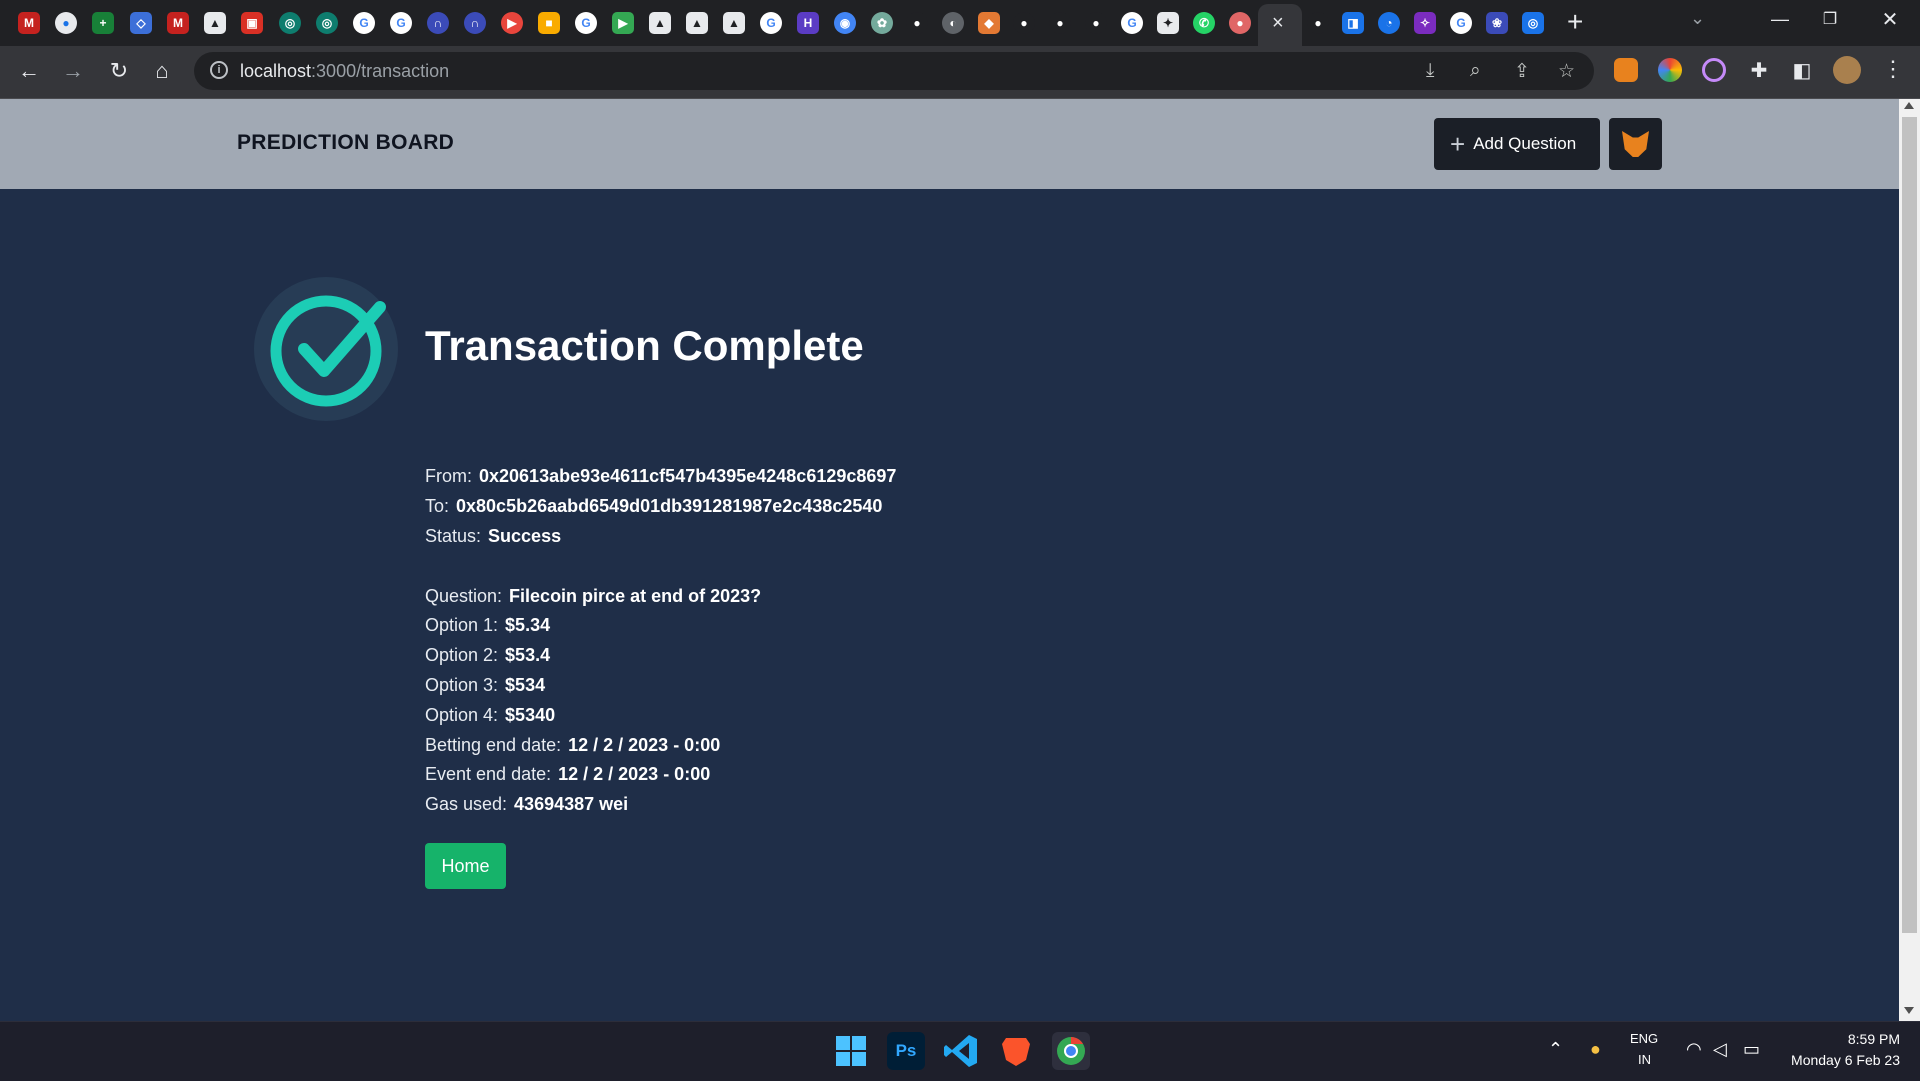 The width and height of the screenshot is (1920, 1081). What do you see at coordinates (1644, 1059) in the screenshot?
I see `language-region: IN` at bounding box center [1644, 1059].